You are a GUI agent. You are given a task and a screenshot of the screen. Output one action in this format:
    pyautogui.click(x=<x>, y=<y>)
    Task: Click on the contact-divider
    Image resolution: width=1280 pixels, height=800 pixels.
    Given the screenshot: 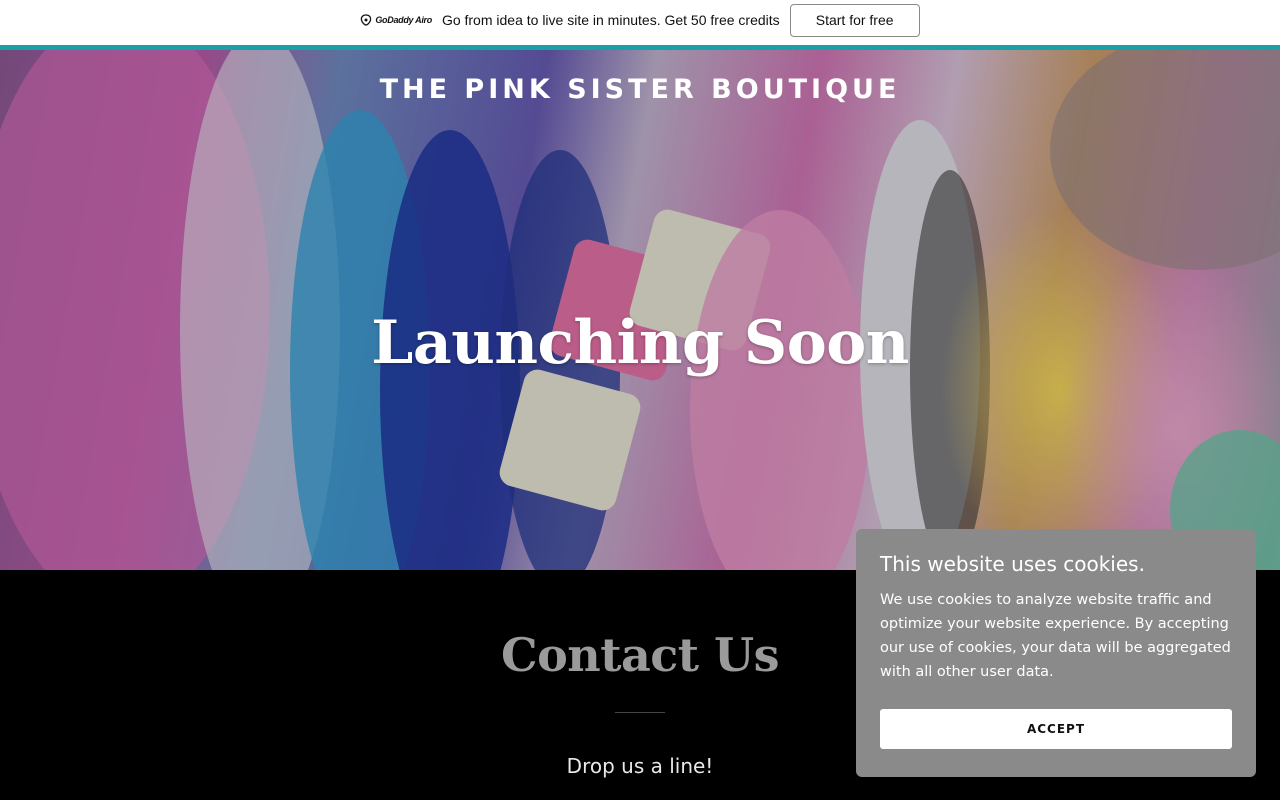 What is the action you would take?
    pyautogui.click(x=640, y=712)
    